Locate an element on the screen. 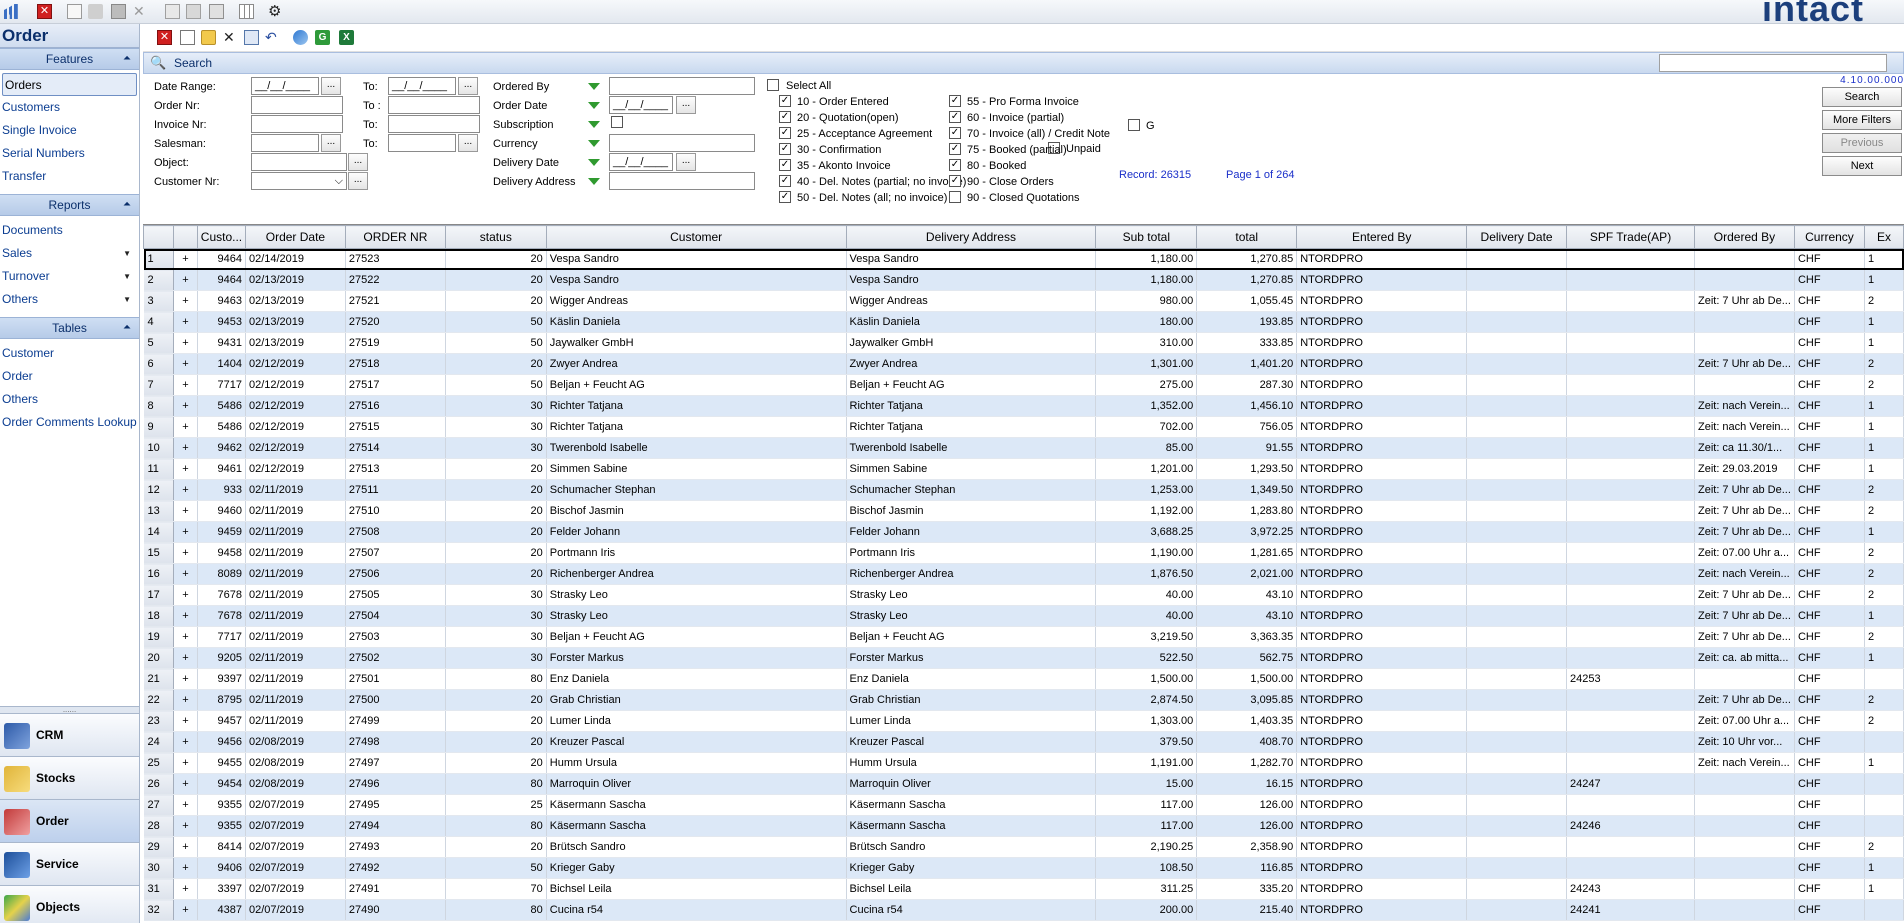 This screenshot has height=923, width=1904. order-nr-to-input is located at coordinates (434, 105).